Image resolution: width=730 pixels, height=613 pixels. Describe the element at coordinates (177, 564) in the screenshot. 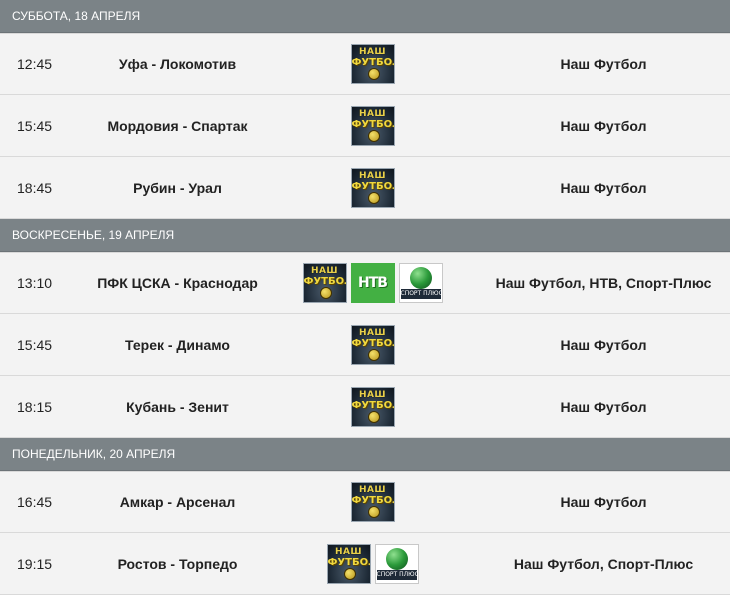

I see `match-teams: Ростов - Торпедо` at that location.